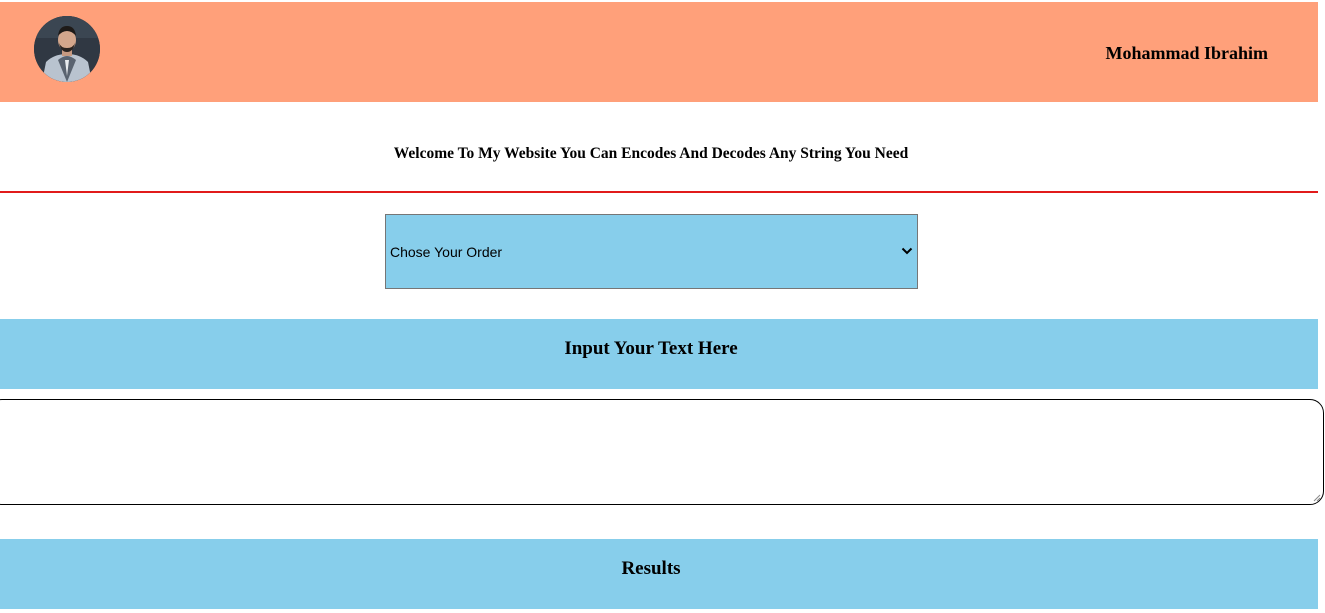 The width and height of the screenshot is (1325, 613). Describe the element at coordinates (651, 348) in the screenshot. I see `input-section-title: Input Your Text Here` at that location.